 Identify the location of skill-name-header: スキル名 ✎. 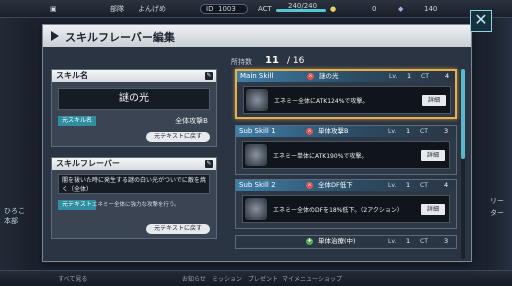
(134, 76).